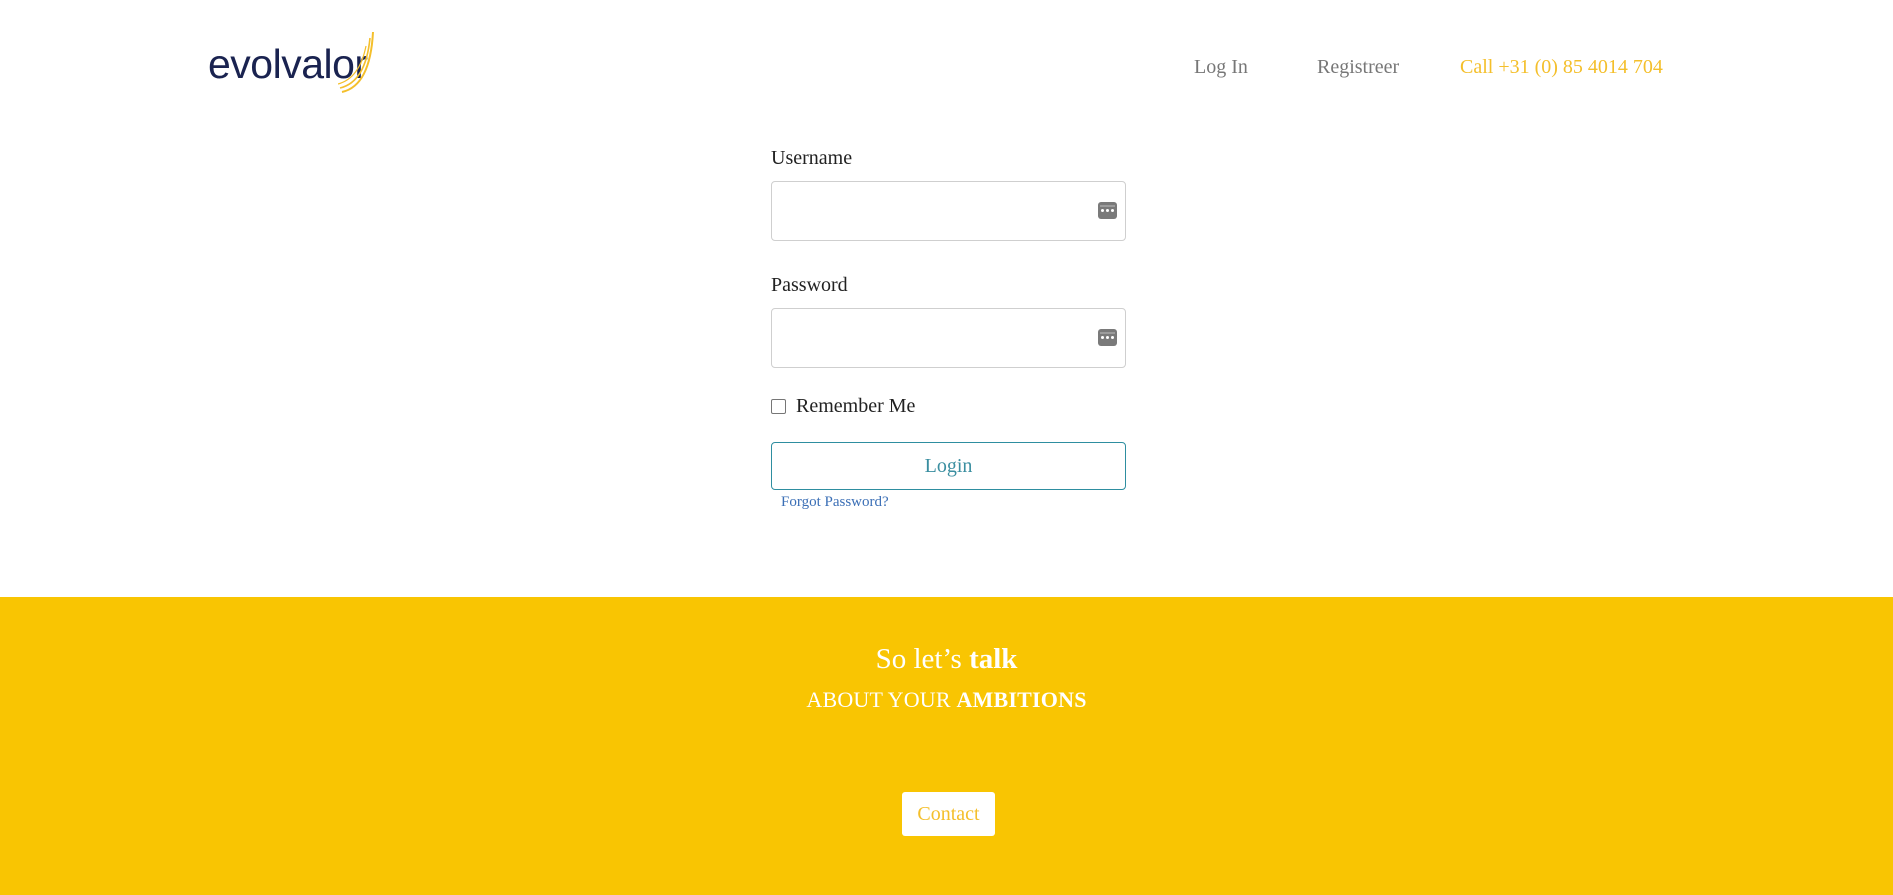 The width and height of the screenshot is (1893, 895). I want to click on password-label: Password, so click(809, 285).